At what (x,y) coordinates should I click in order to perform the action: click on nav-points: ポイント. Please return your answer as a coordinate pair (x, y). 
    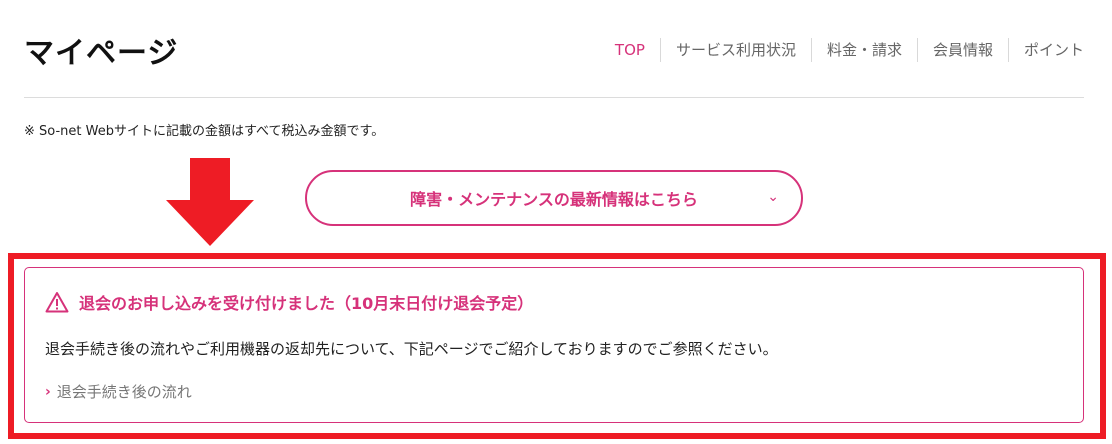
    Looking at the image, I should click on (1046, 50).